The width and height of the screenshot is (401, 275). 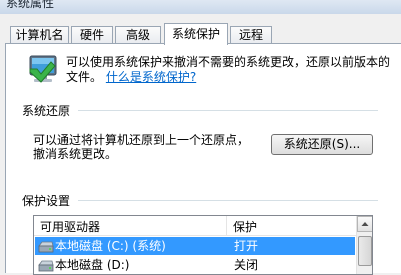 I want to click on drive-name: 本地磁盘 (D:), so click(x=92, y=265).